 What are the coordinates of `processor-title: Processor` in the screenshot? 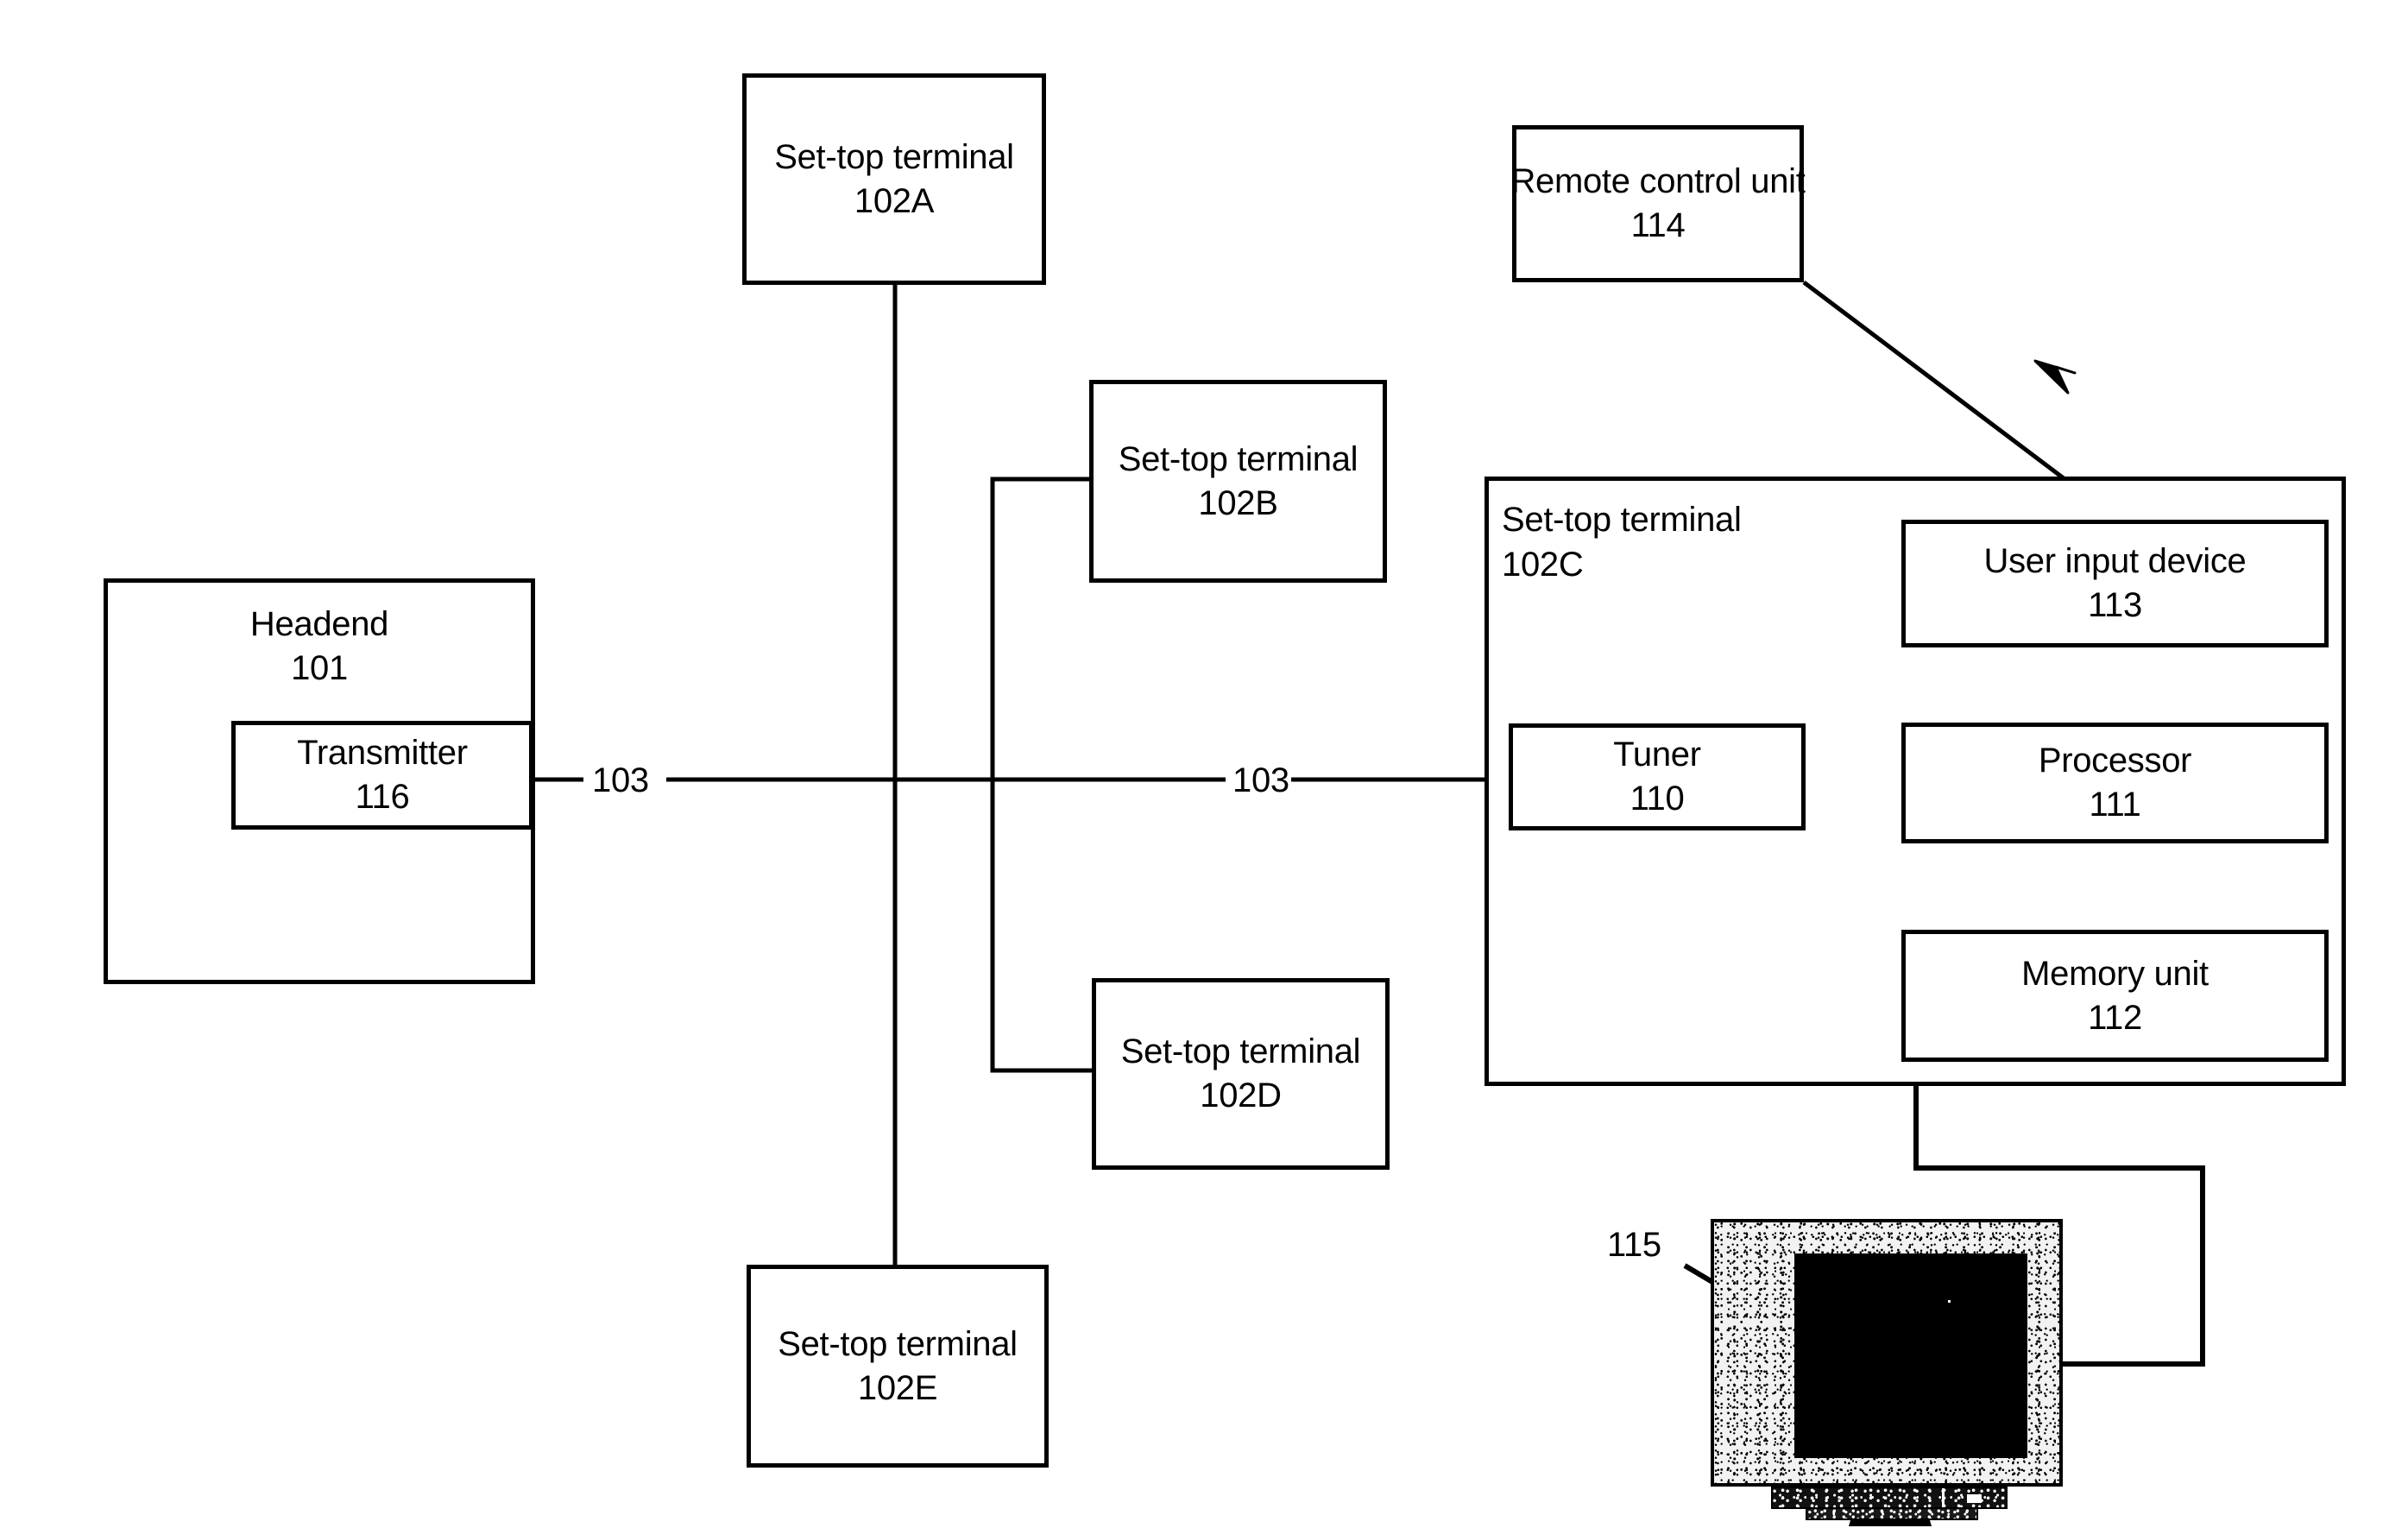 It's located at (2115, 761).